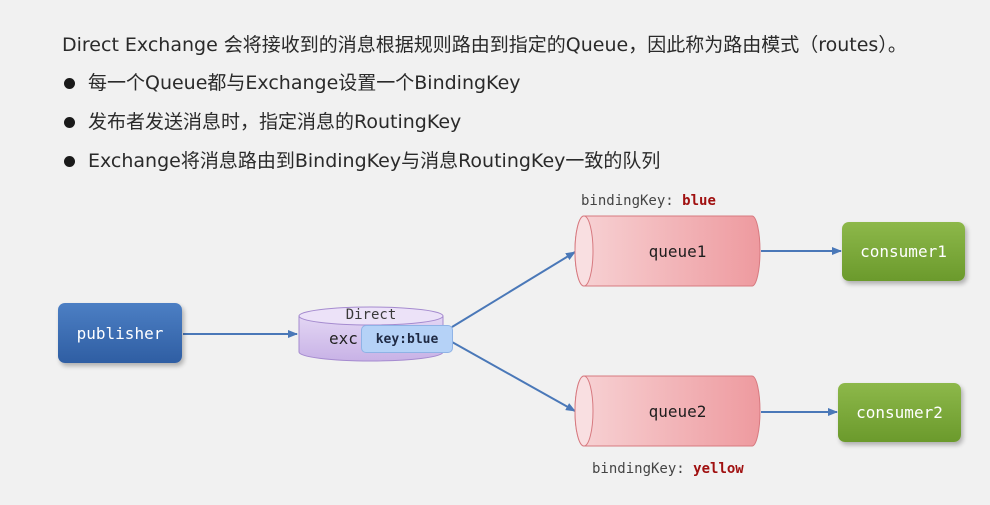  I want to click on queue1-label: queue1, so click(677, 251).